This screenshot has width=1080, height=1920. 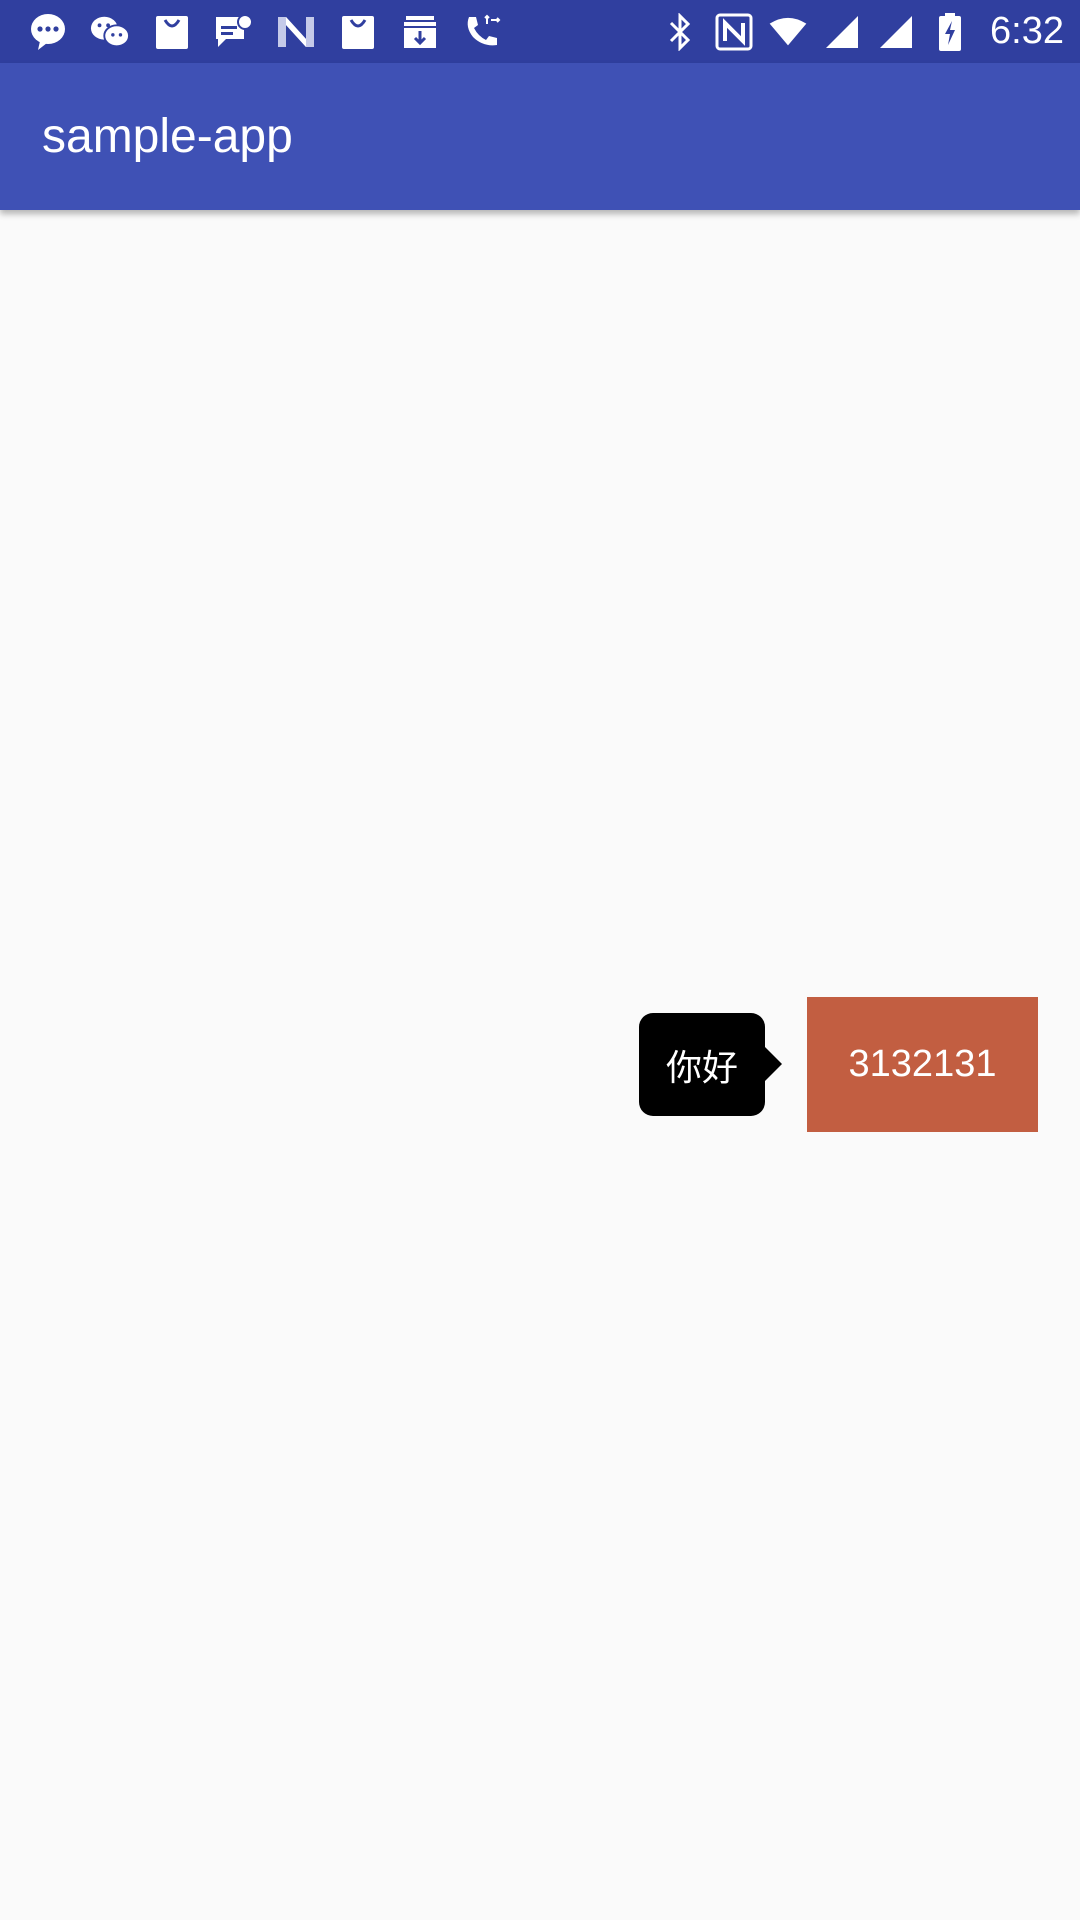 I want to click on tooltip-text: 你好, so click(x=701, y=1068).